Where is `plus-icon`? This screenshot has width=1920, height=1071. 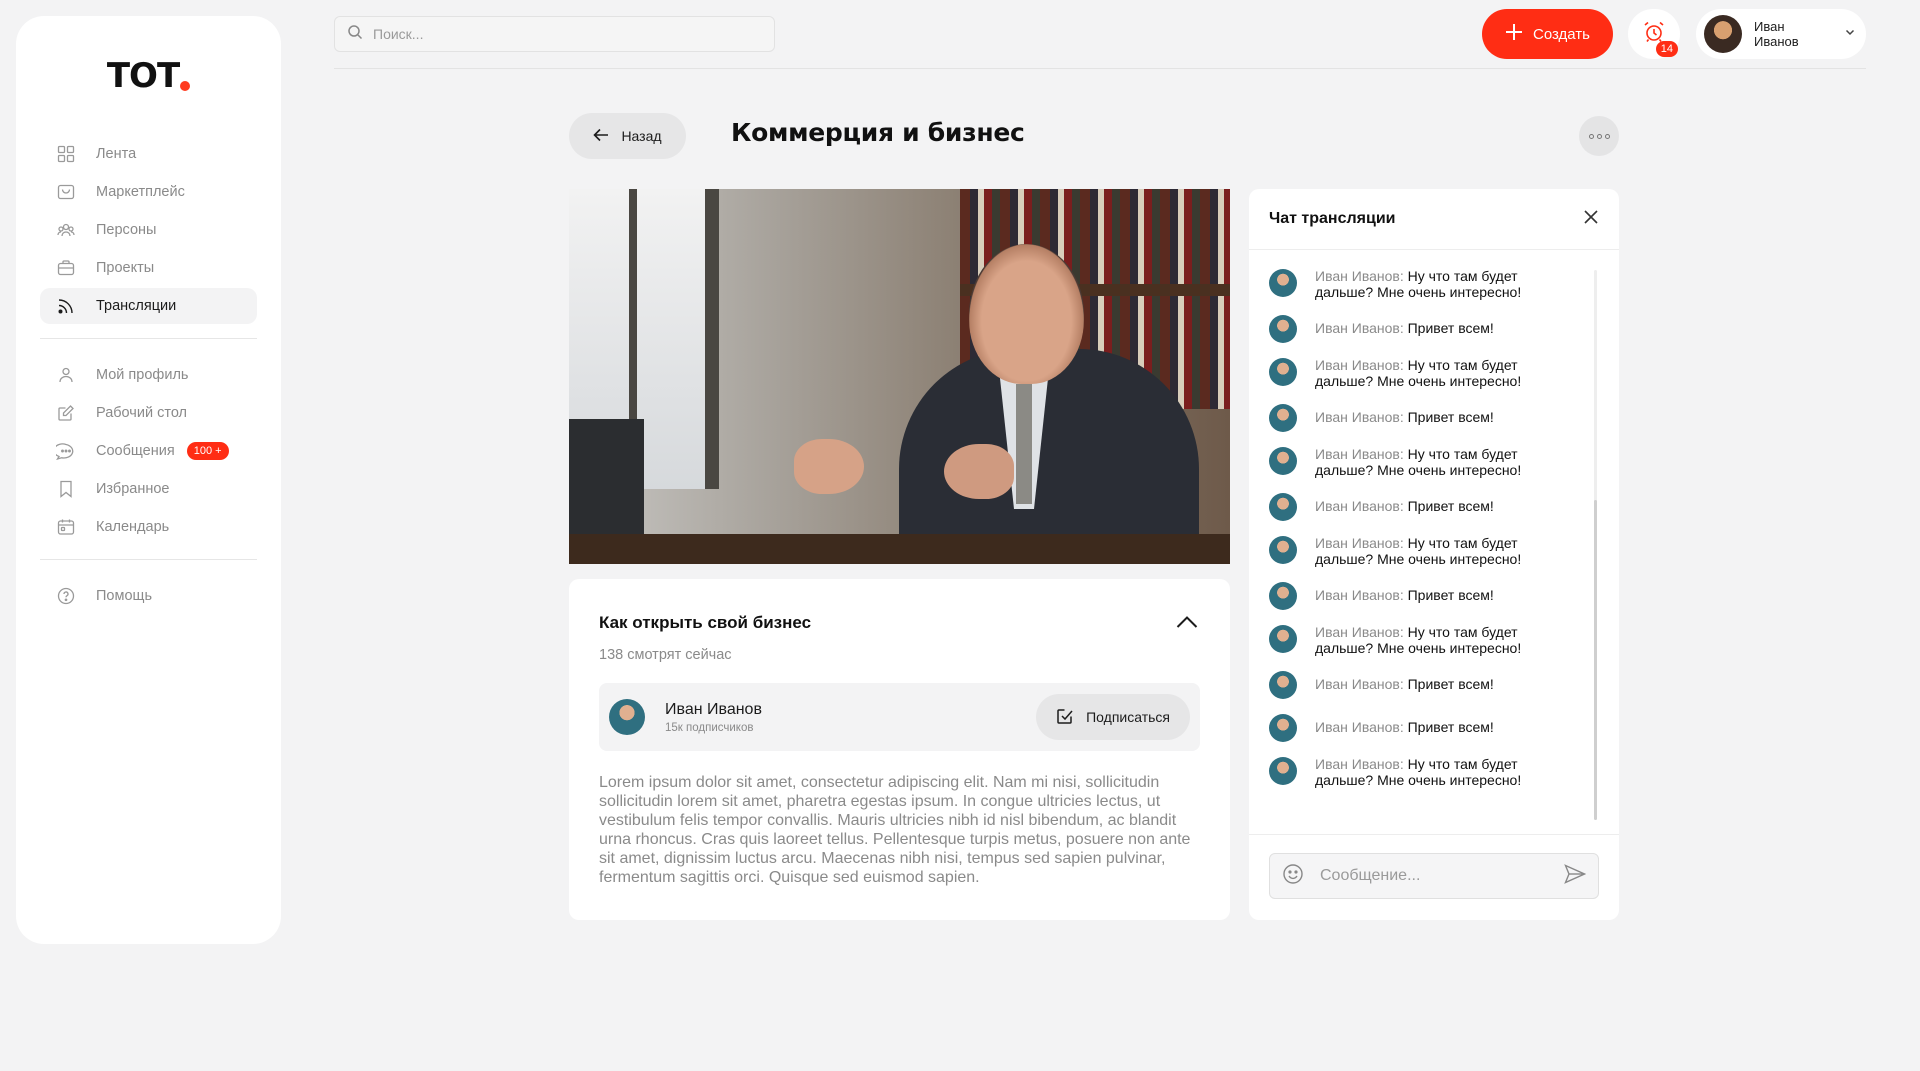
plus-icon is located at coordinates (1514, 34).